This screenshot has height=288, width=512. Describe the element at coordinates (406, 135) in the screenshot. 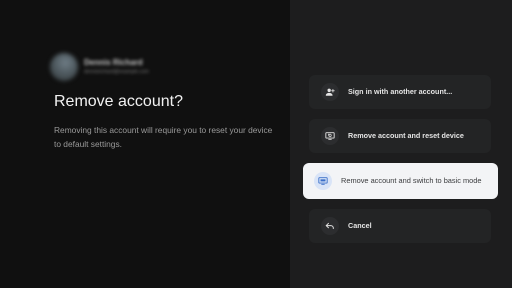

I see `remove-and-reset-label: Remove account and reset device` at that location.